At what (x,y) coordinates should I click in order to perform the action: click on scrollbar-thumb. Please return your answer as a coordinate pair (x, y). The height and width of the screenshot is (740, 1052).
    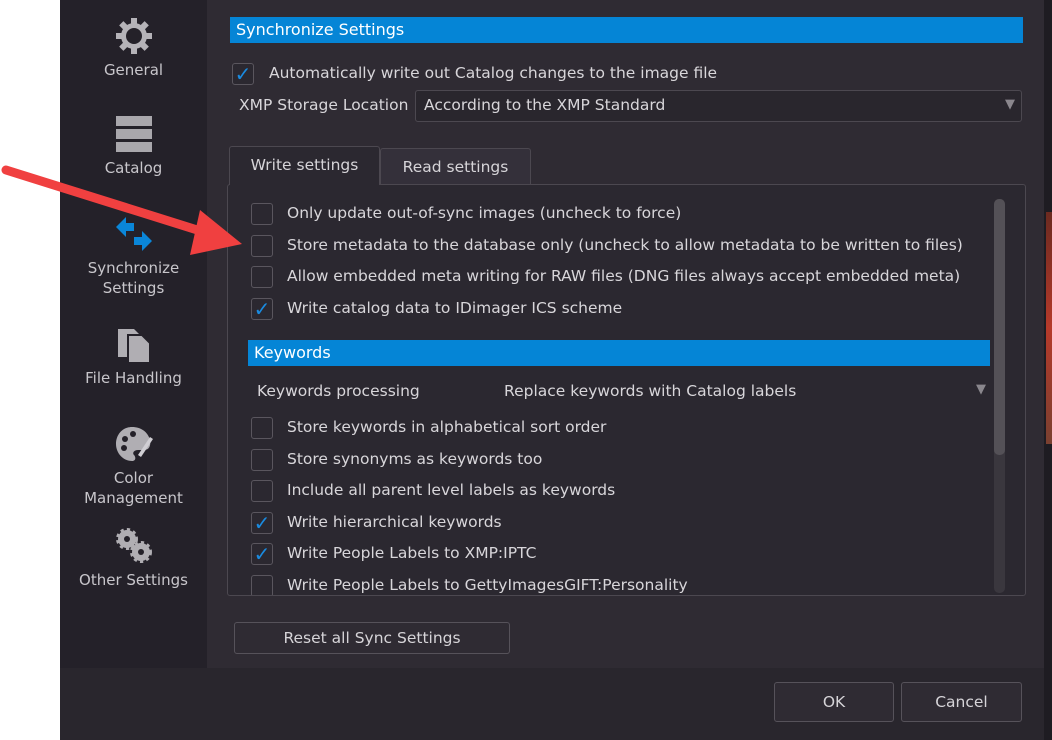
    Looking at the image, I should click on (999, 327).